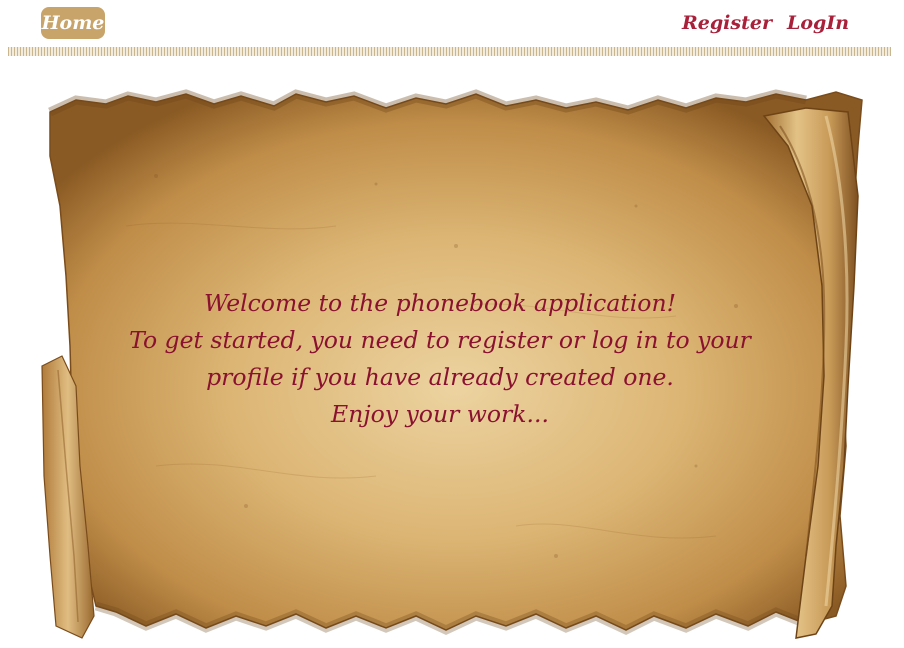 This screenshot has width=904, height=648. I want to click on register-link: Register, so click(727, 23).